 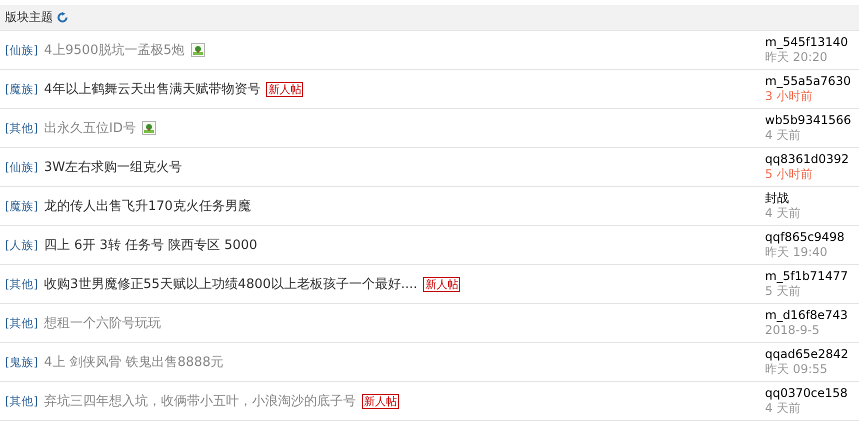 I want to click on post-time: 昨天 19:40, so click(x=796, y=252).